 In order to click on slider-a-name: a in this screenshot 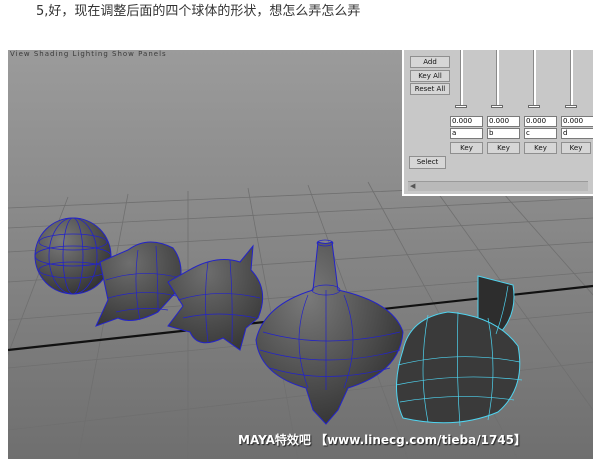, I will do `click(466, 133)`.